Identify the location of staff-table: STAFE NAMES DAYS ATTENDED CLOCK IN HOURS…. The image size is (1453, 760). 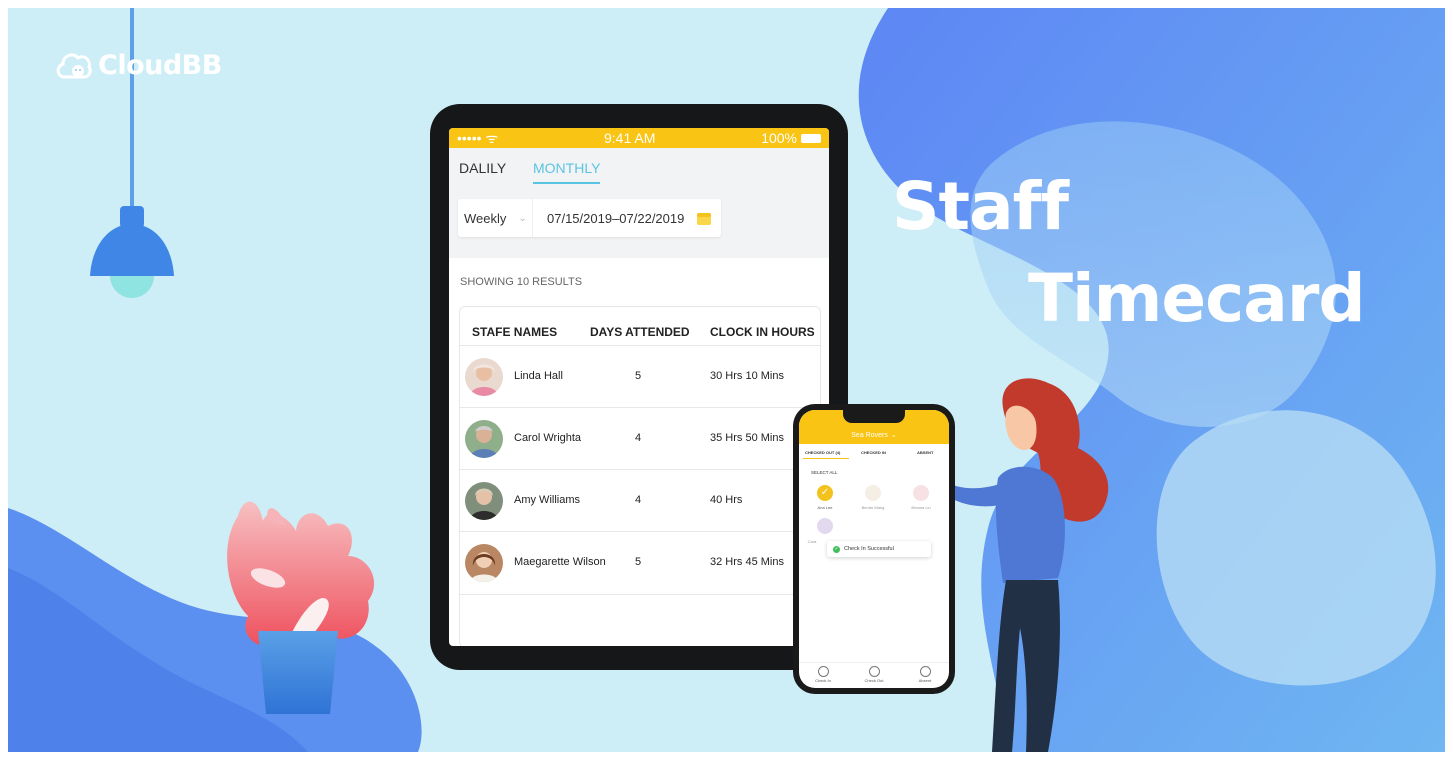
(640, 476).